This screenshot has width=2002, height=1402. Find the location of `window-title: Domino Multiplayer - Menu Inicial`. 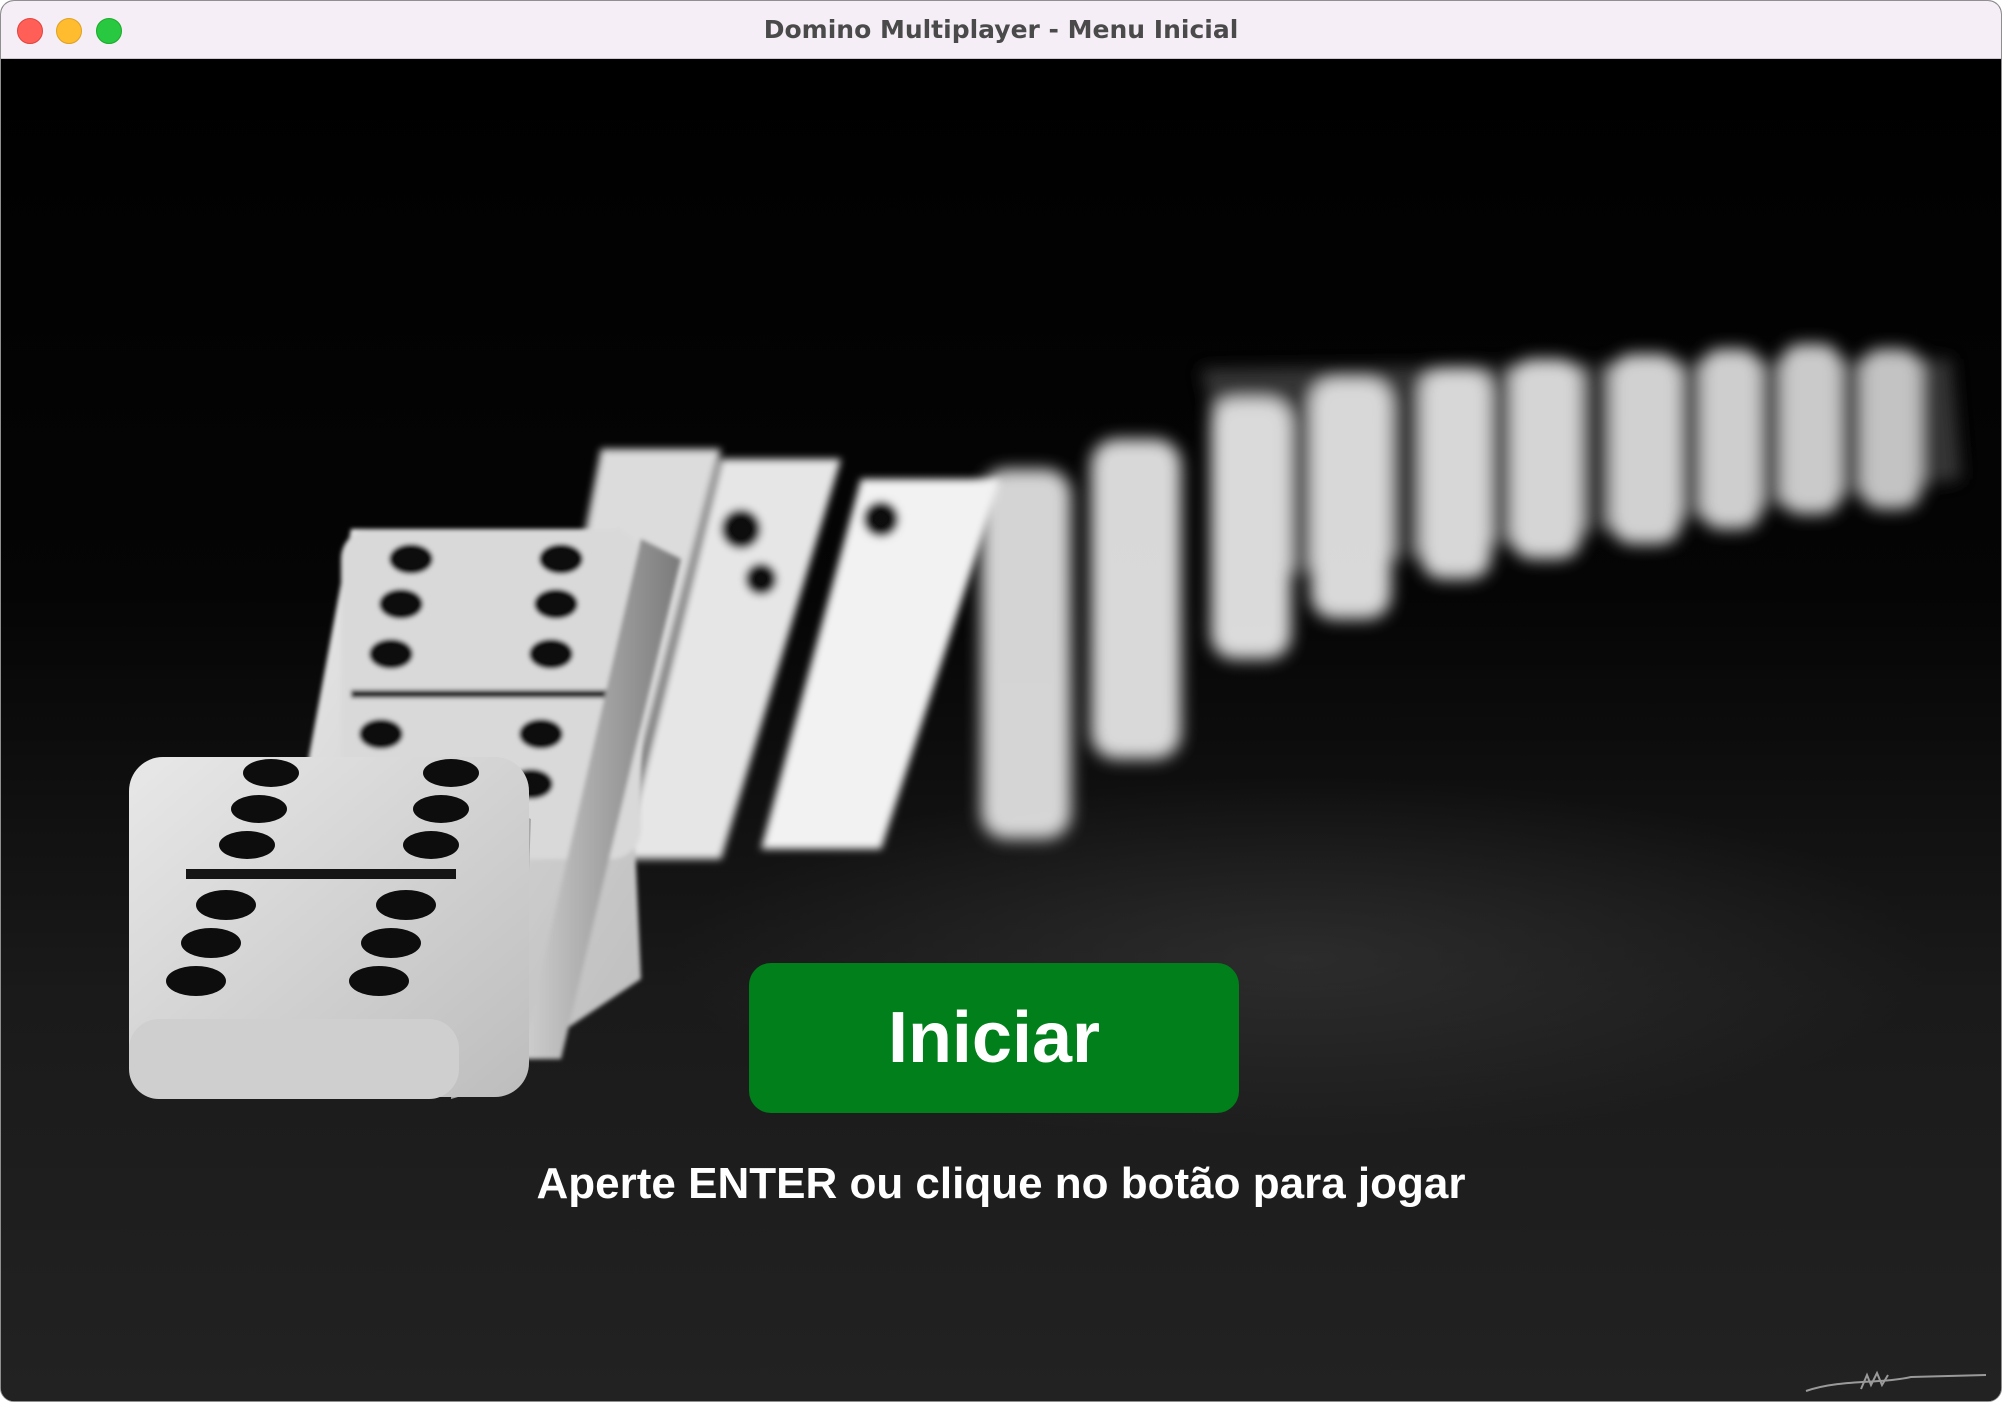

window-title: Domino Multiplayer - Menu Inicial is located at coordinates (1001, 29).